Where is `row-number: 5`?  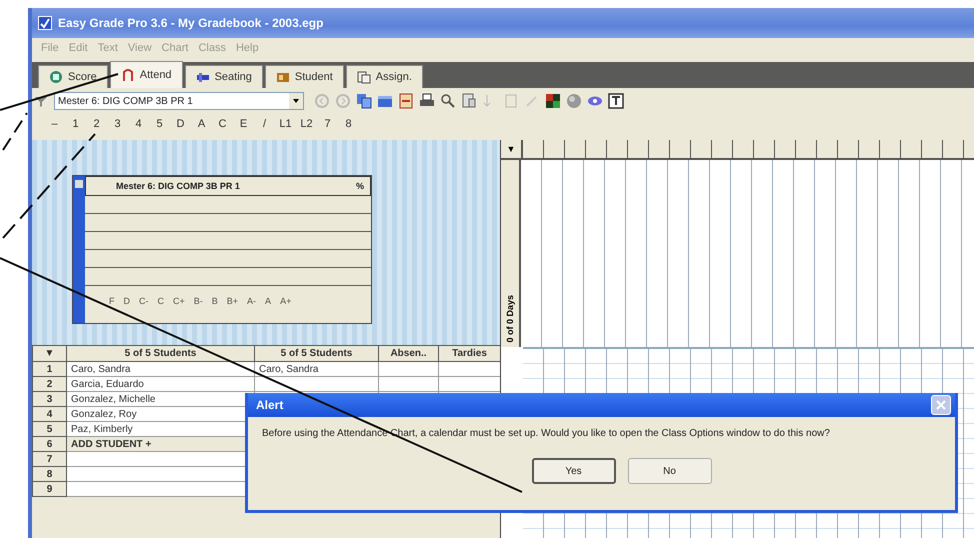 row-number: 5 is located at coordinates (49, 429).